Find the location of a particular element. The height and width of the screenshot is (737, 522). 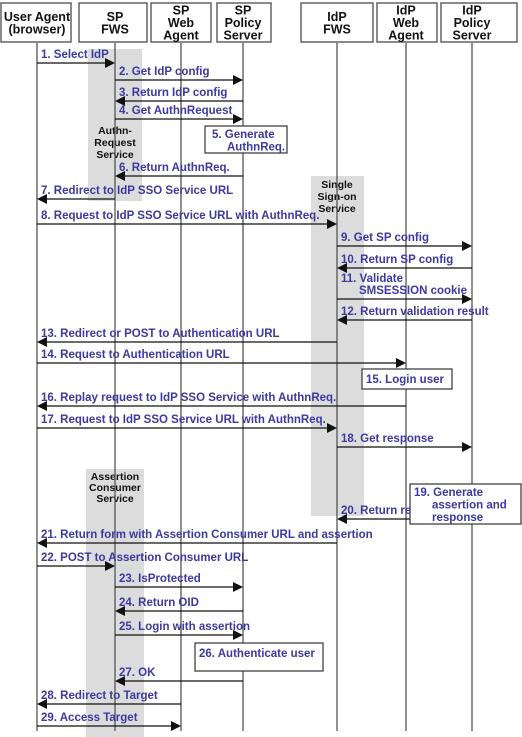

note-19: 19. Generateassertion andresponse is located at coordinates (465, 504).